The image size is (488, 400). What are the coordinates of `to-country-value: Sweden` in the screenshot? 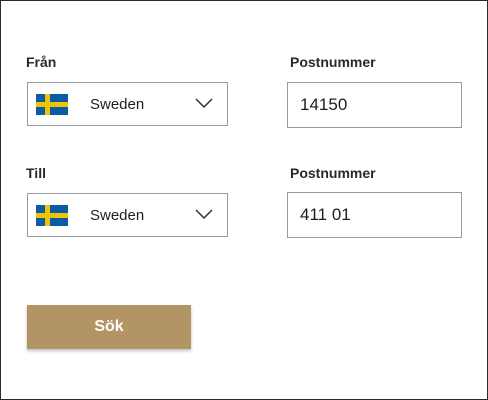 It's located at (117, 215).